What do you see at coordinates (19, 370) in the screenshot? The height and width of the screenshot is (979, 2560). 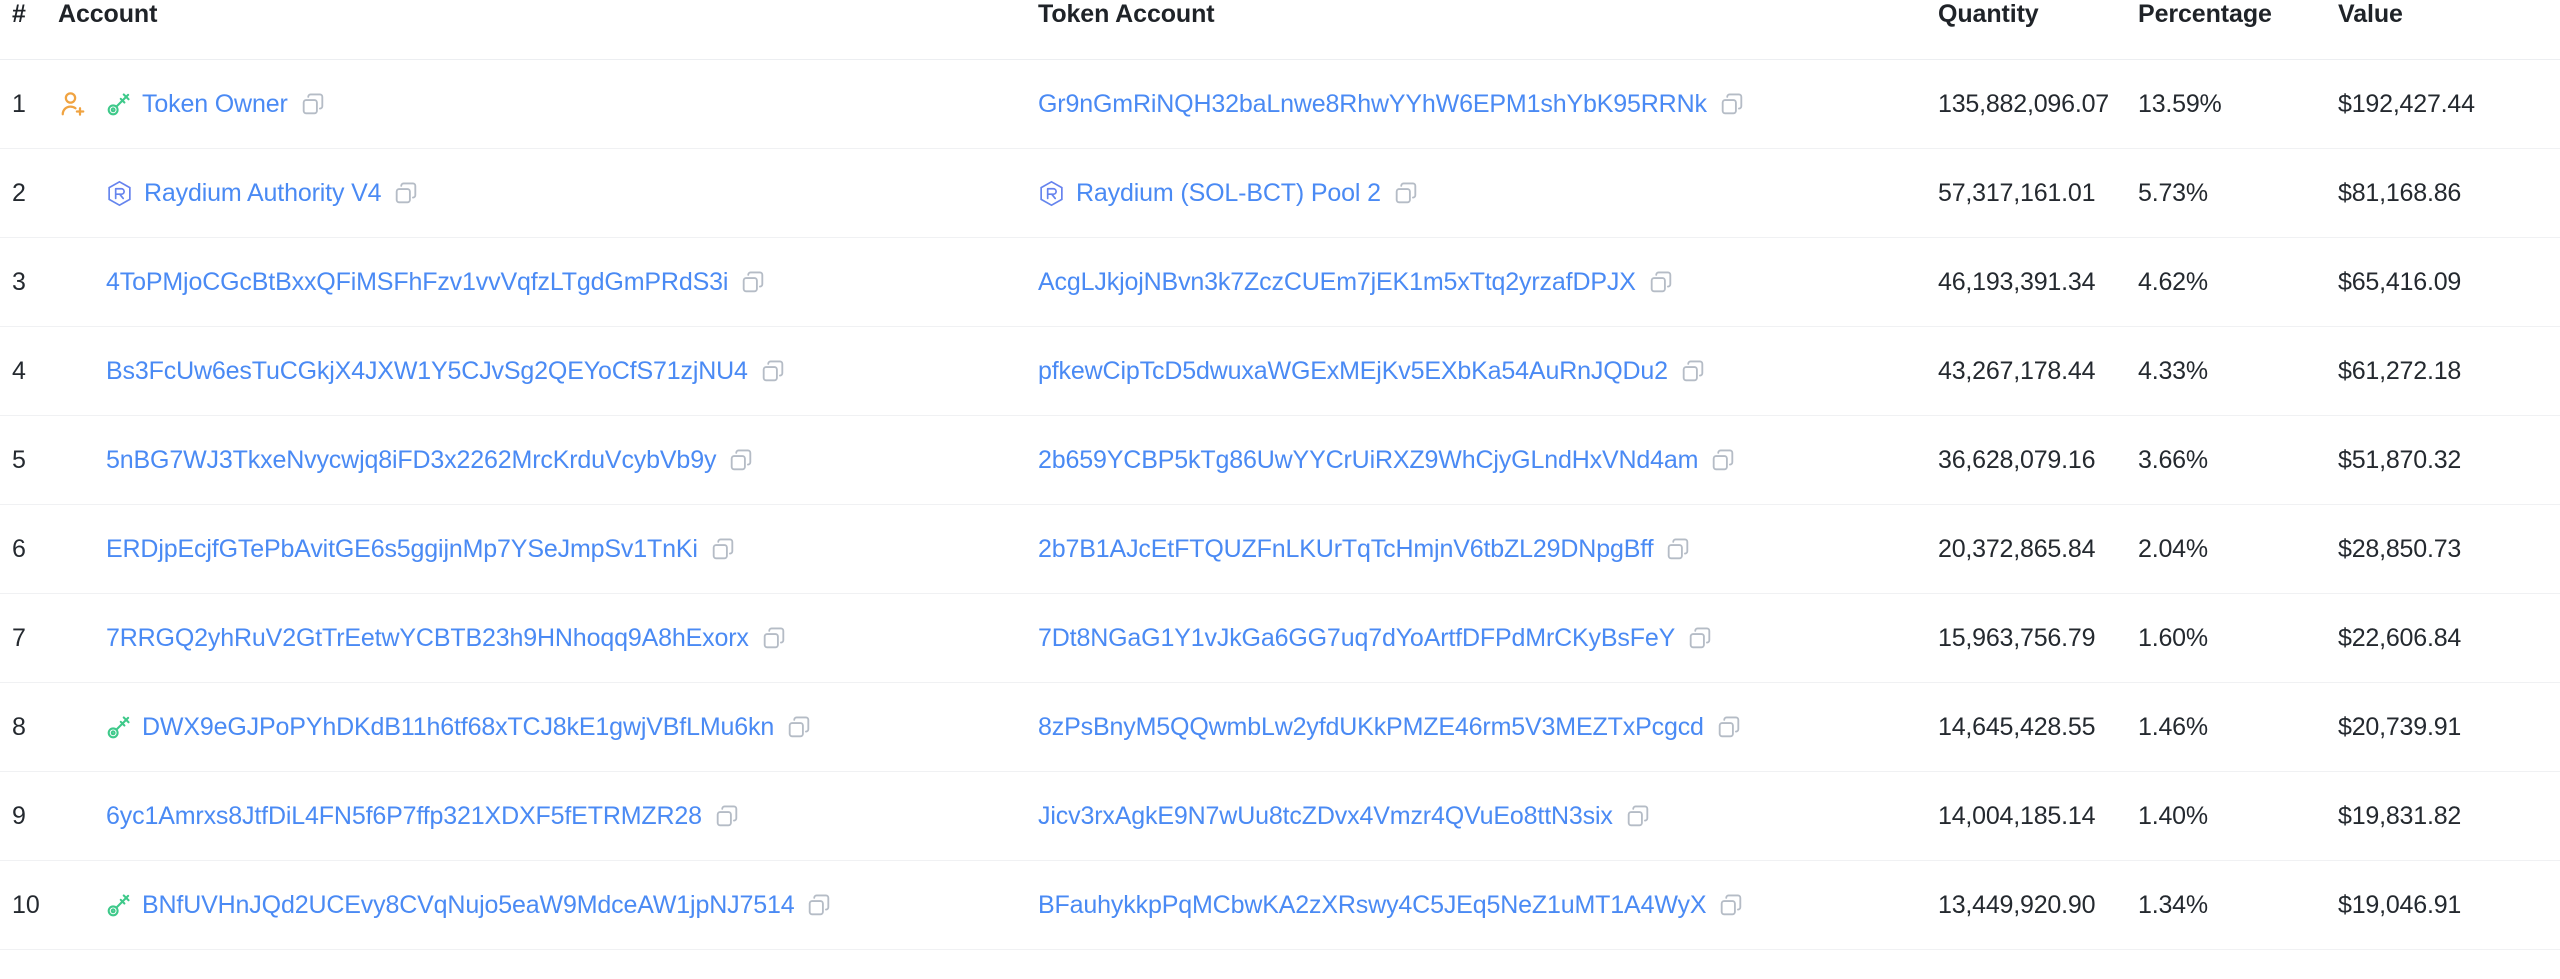 I see `row-rank: 4` at bounding box center [19, 370].